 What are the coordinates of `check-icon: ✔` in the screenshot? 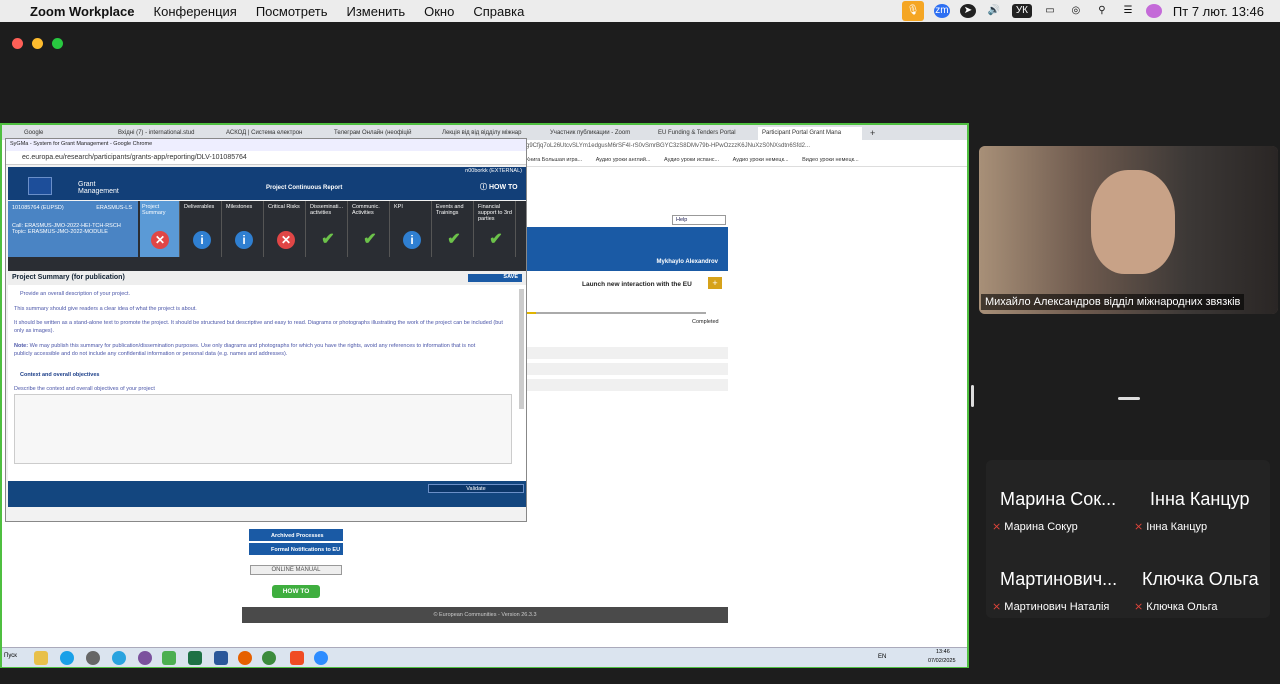 It's located at (328, 239).